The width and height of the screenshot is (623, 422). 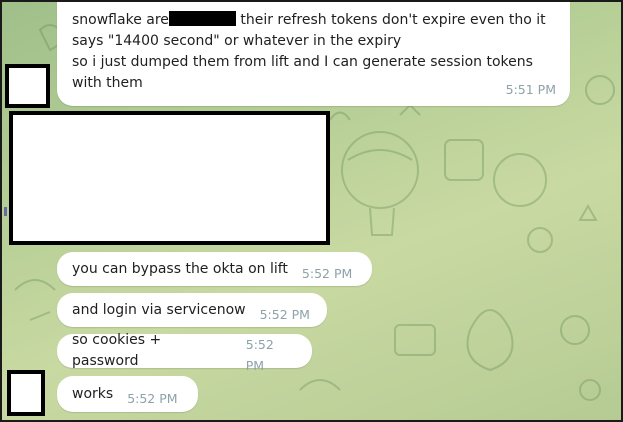 What do you see at coordinates (530, 89) in the screenshot?
I see `message-timestamp: 5:51 PM` at bounding box center [530, 89].